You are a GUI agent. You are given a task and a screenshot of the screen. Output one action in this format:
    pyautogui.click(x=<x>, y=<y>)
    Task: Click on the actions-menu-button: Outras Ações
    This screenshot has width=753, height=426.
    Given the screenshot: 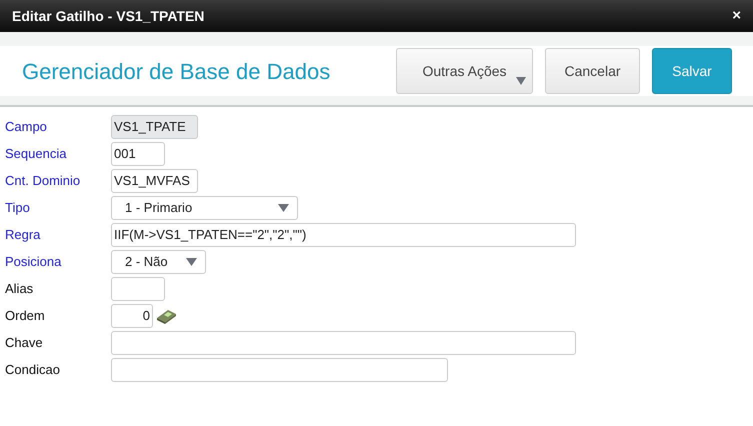 What is the action you would take?
    pyautogui.click(x=464, y=71)
    